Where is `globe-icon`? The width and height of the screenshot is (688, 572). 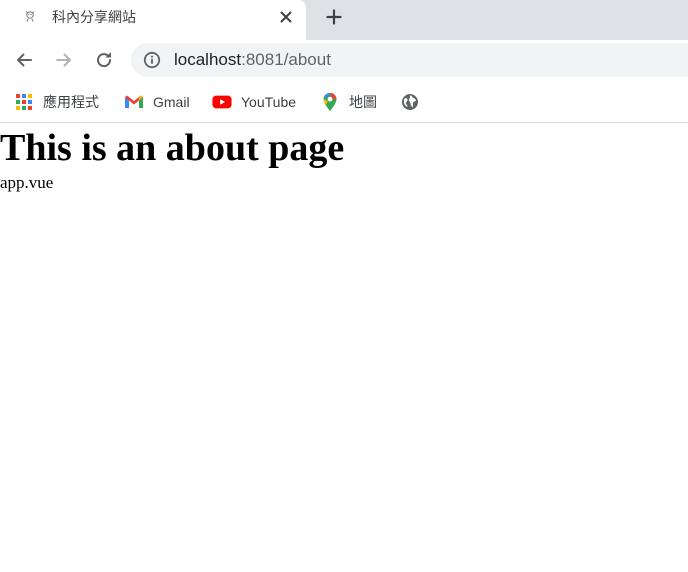 globe-icon is located at coordinates (410, 102).